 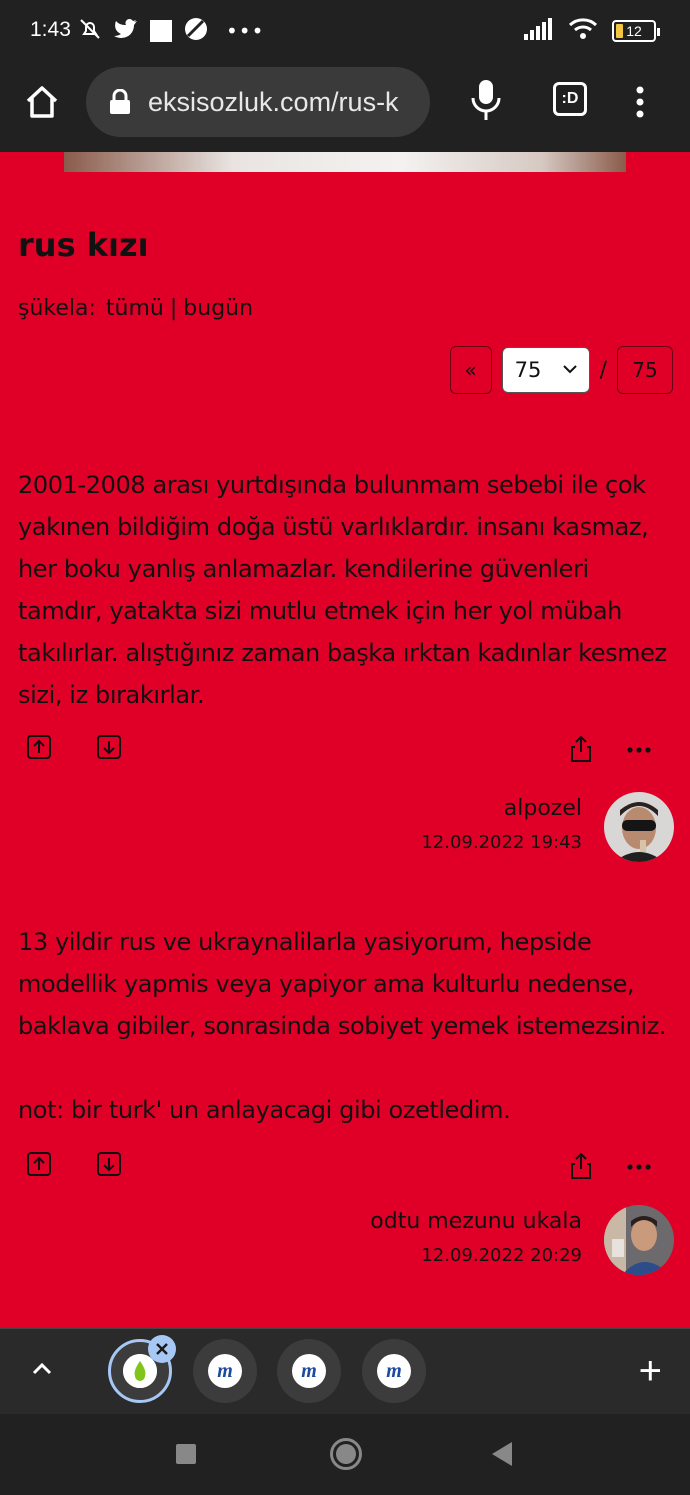 What do you see at coordinates (502, 1454) in the screenshot?
I see `back-button` at bounding box center [502, 1454].